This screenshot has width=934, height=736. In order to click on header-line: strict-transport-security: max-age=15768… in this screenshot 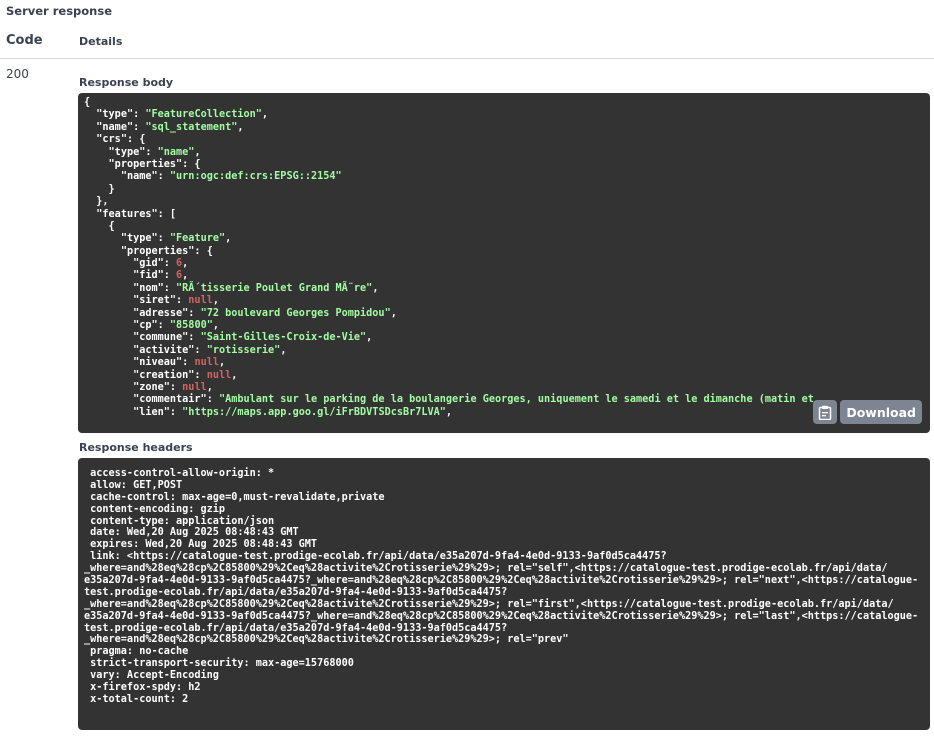, I will do `click(219, 664)`.